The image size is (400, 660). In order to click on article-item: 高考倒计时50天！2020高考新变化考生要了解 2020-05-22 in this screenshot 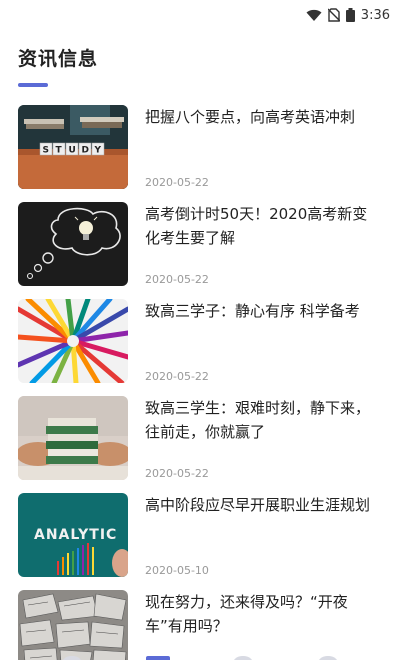, I will do `click(200, 250)`.